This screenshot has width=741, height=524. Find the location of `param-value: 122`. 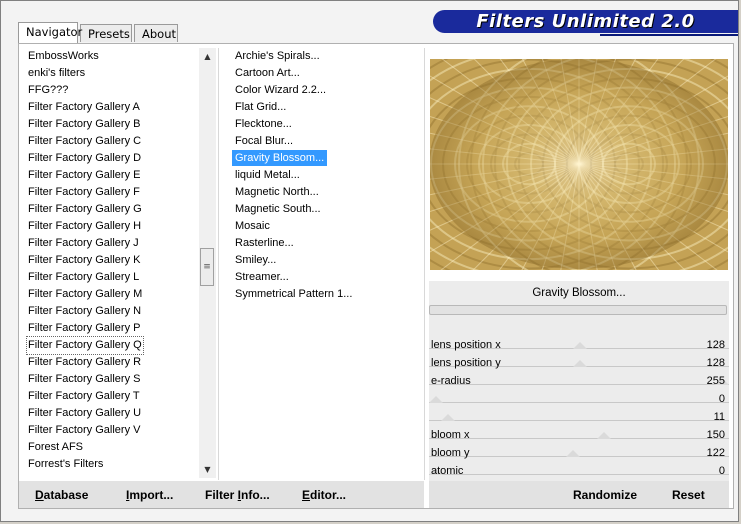

param-value: 122 is located at coordinates (715, 453).